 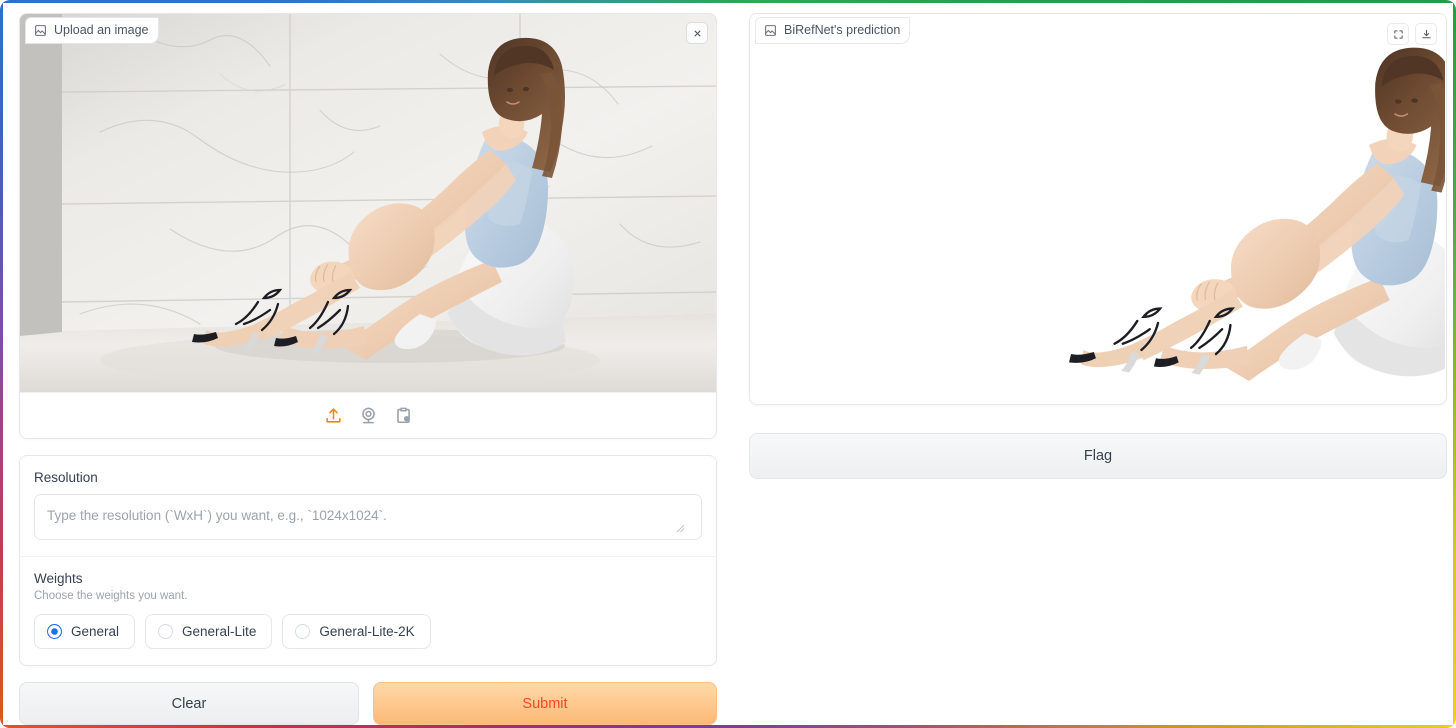 I want to click on close-image-button, so click(x=697, y=33).